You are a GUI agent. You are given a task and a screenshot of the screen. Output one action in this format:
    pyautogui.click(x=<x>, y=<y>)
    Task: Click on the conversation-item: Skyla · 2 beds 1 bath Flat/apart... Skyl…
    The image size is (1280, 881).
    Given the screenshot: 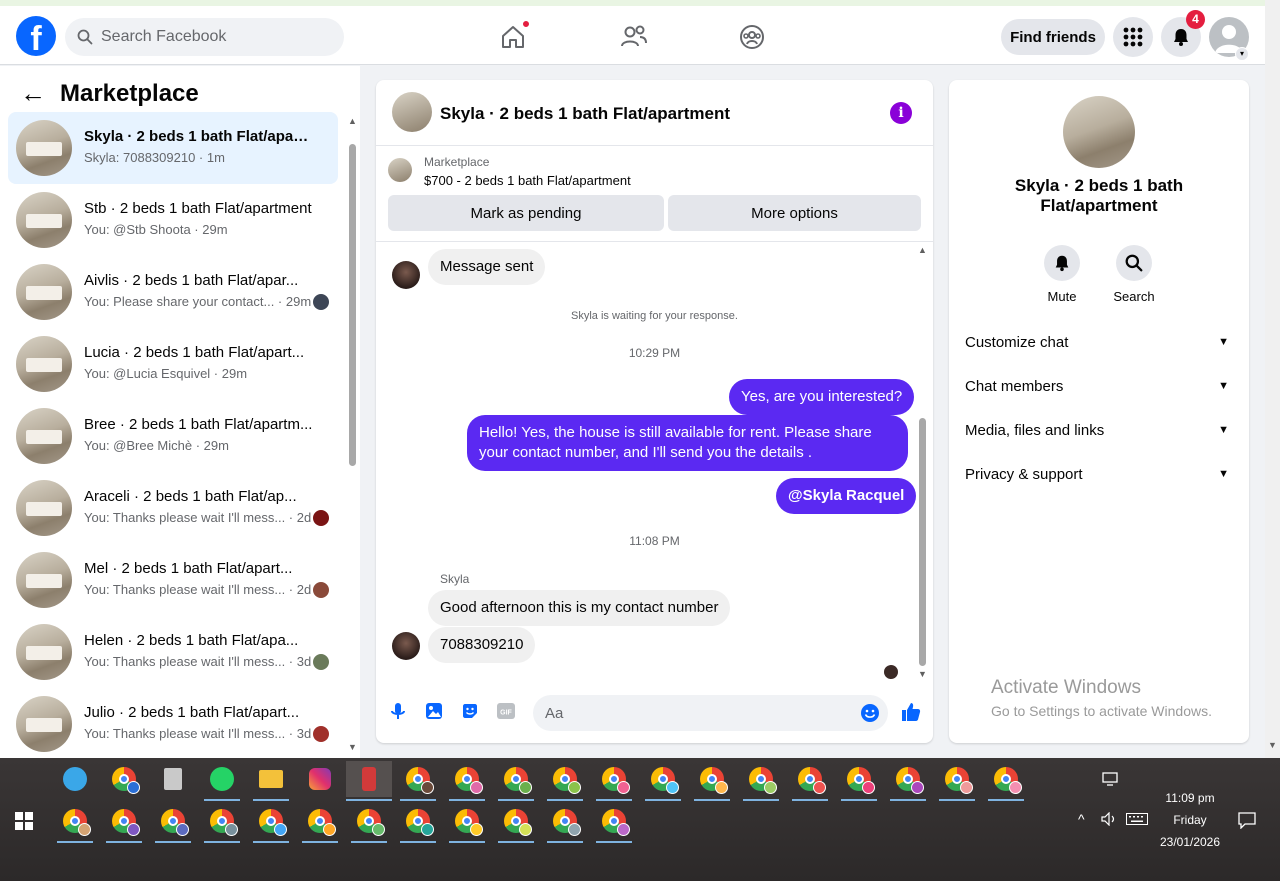 What is the action you would take?
    pyautogui.click(x=173, y=148)
    